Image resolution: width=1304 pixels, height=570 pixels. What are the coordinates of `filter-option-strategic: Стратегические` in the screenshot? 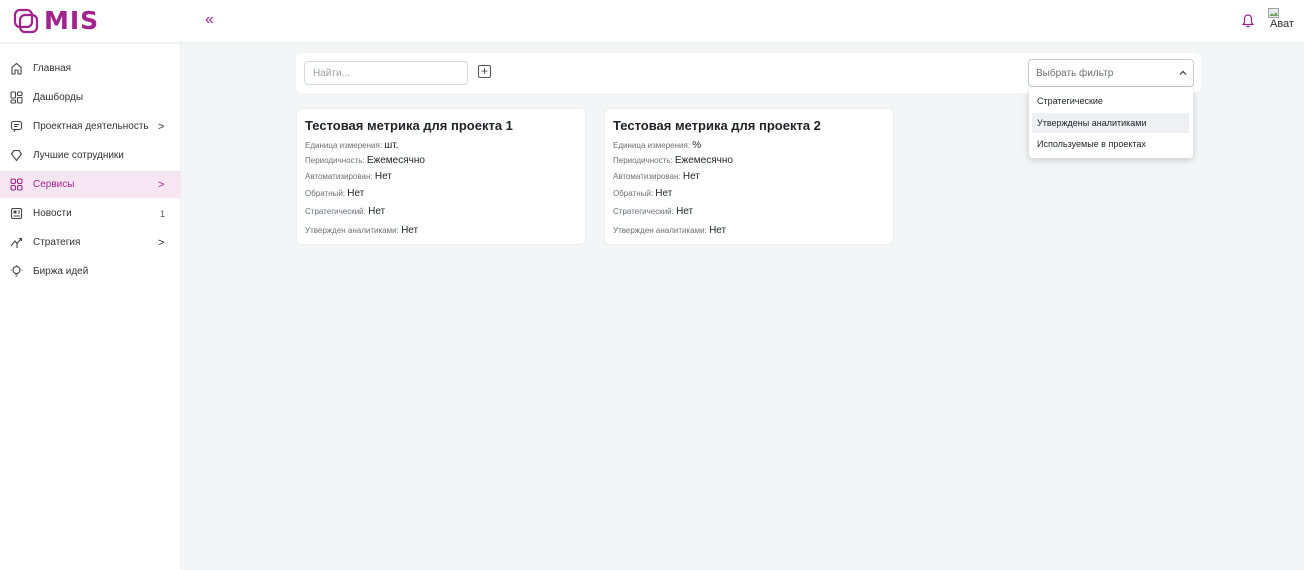 It's located at (1110, 101).